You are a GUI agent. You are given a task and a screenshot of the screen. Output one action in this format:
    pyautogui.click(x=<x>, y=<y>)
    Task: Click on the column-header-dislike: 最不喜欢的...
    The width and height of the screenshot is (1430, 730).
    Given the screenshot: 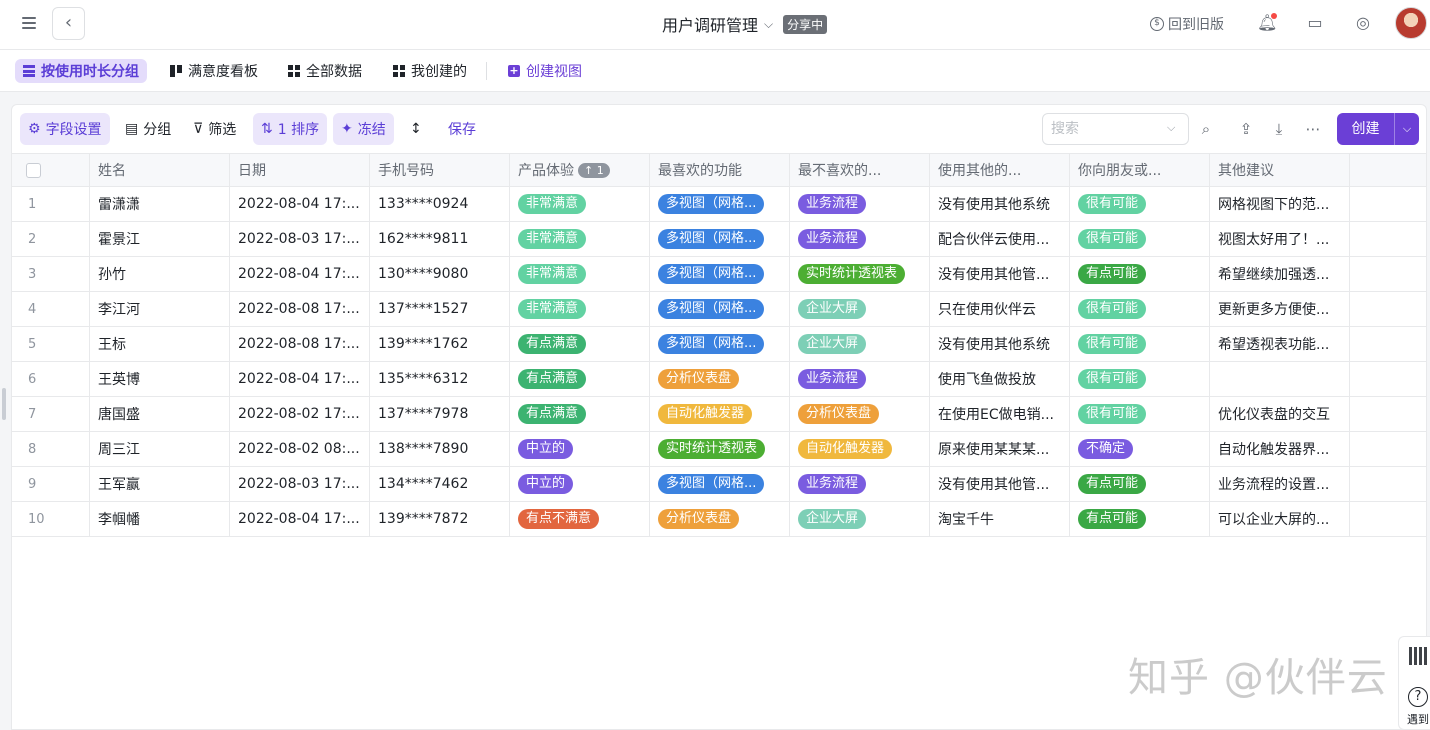 What is the action you would take?
    pyautogui.click(x=860, y=170)
    